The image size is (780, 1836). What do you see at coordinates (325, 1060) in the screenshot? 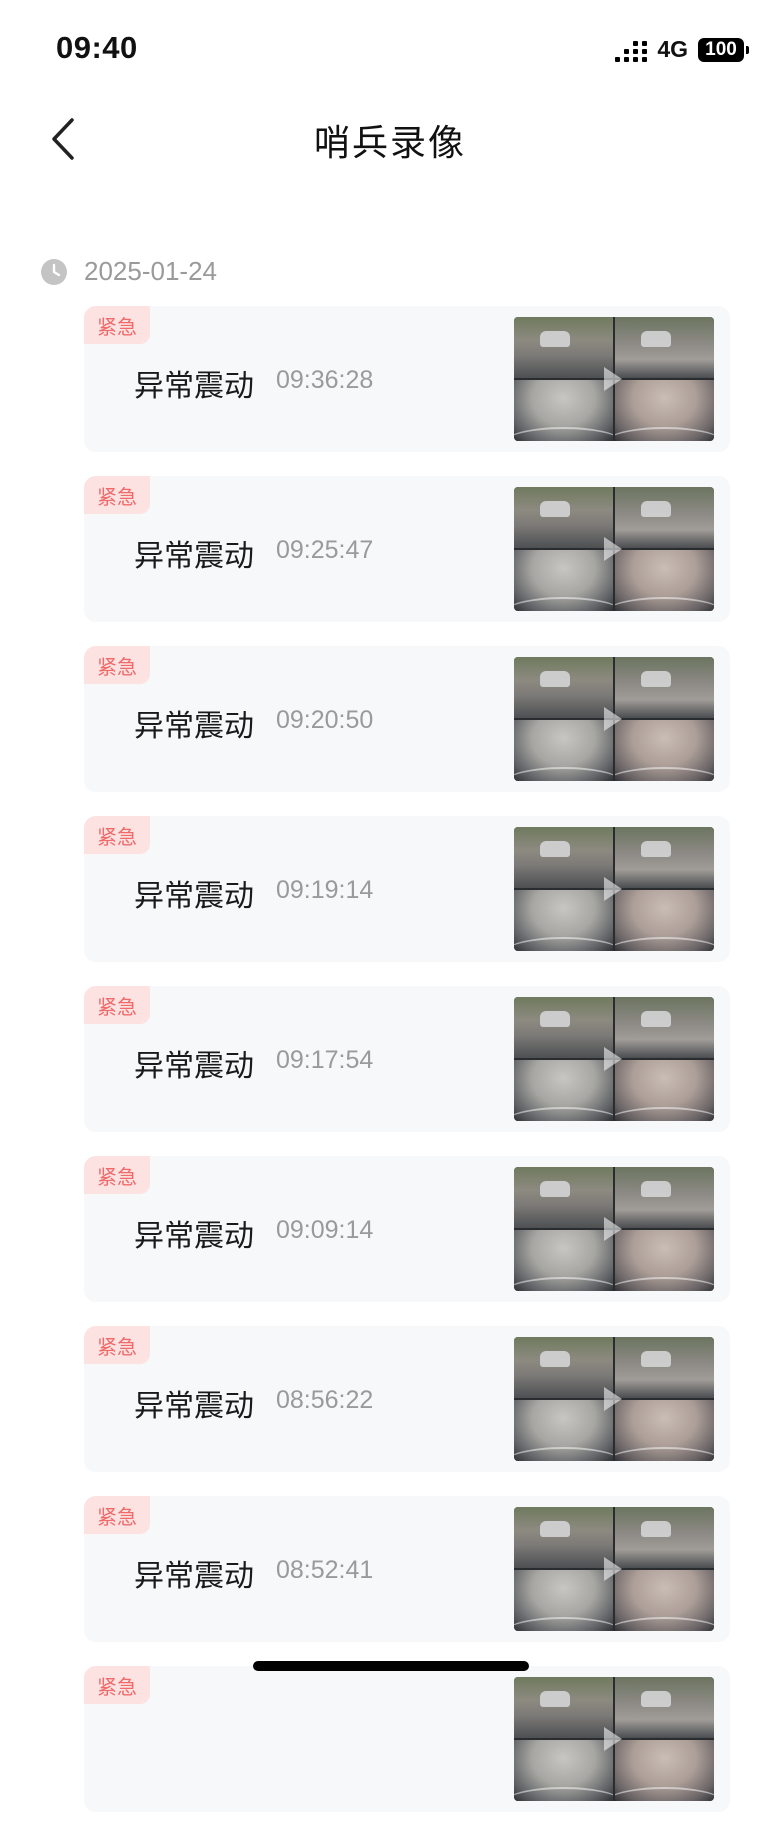
I see `event-time: 09:17:54` at bounding box center [325, 1060].